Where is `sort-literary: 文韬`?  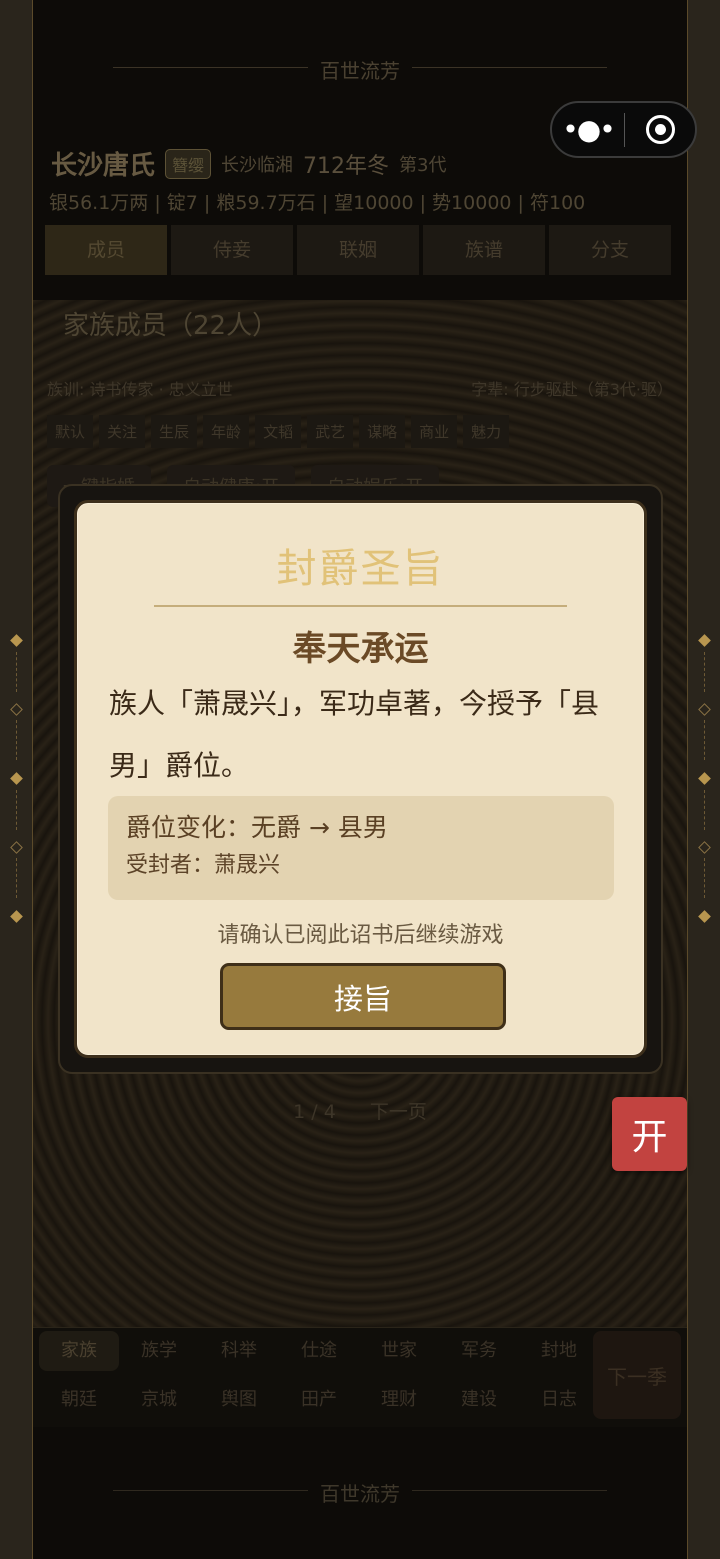 sort-literary: 文韬 is located at coordinates (278, 431).